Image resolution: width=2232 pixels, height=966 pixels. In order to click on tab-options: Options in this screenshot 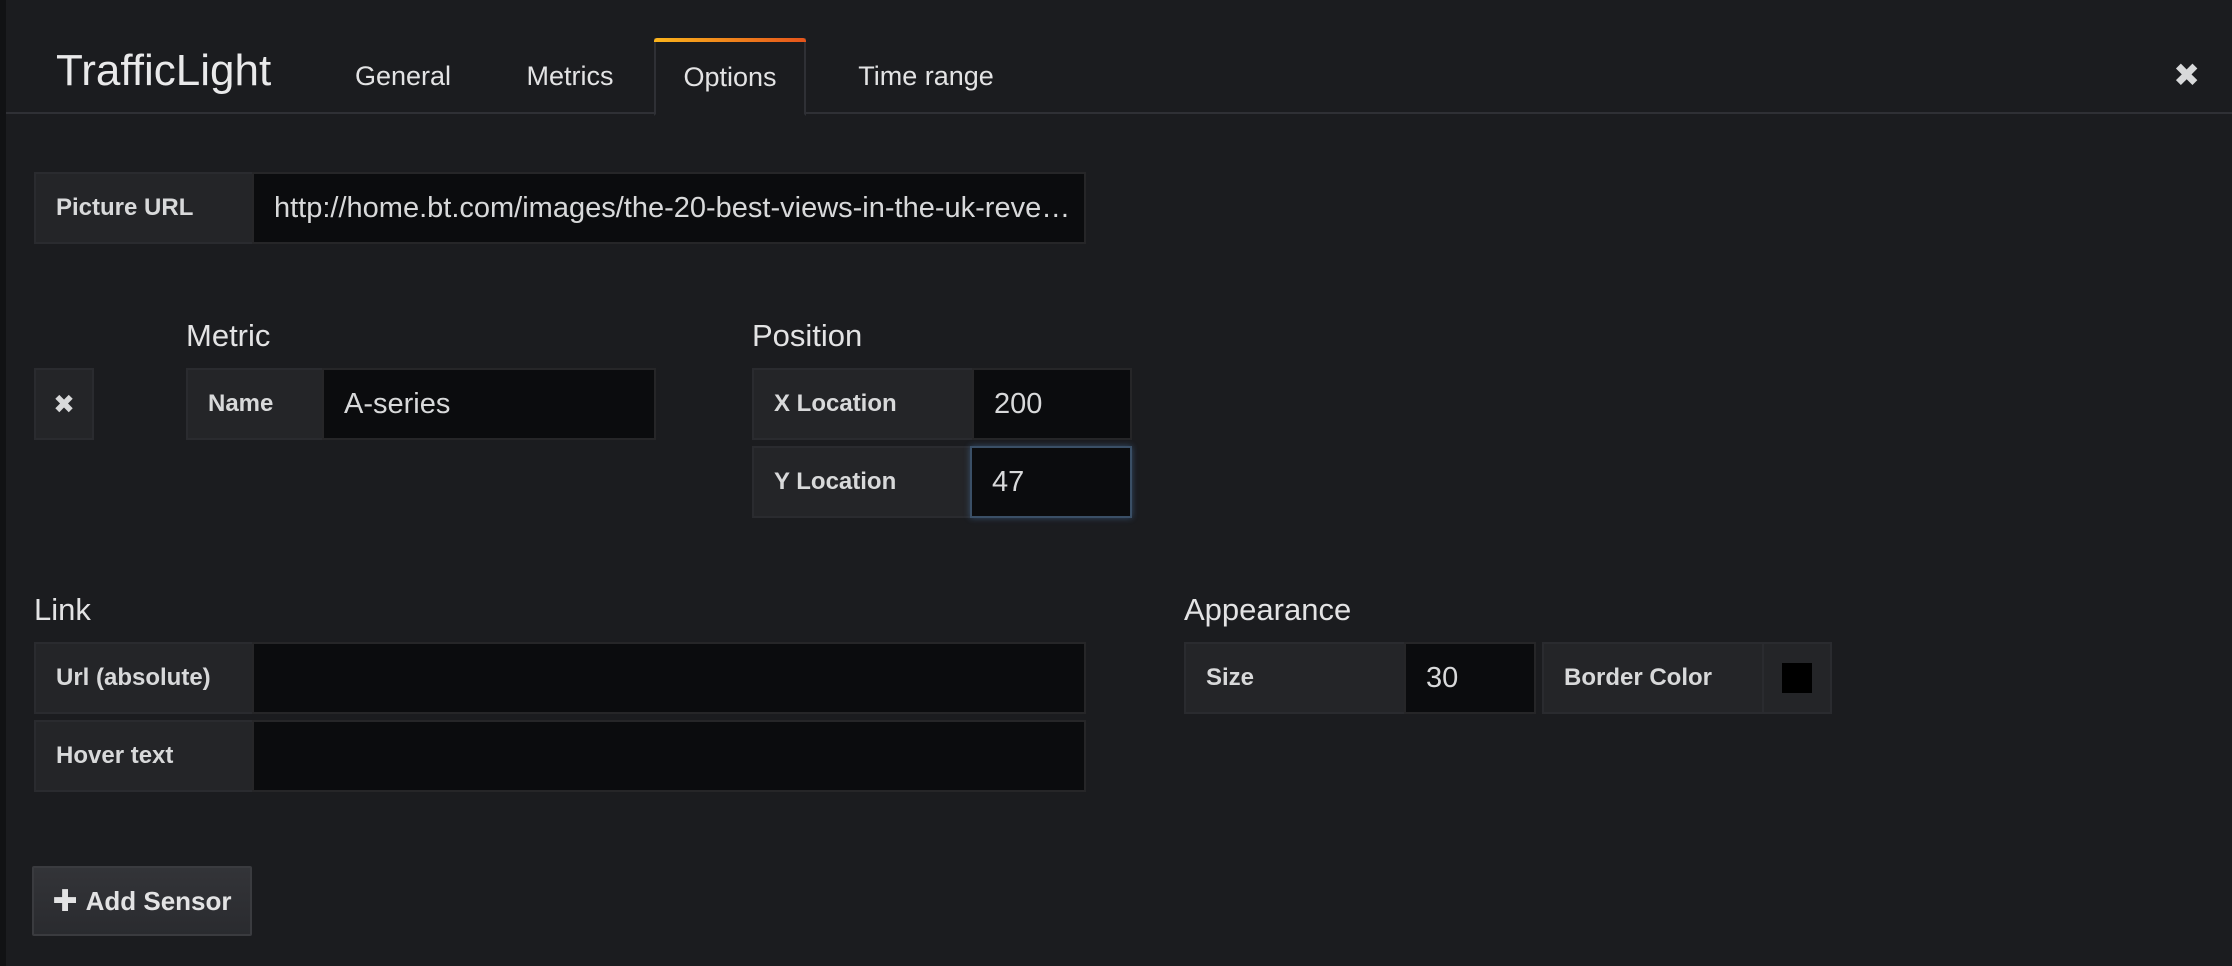, I will do `click(730, 77)`.